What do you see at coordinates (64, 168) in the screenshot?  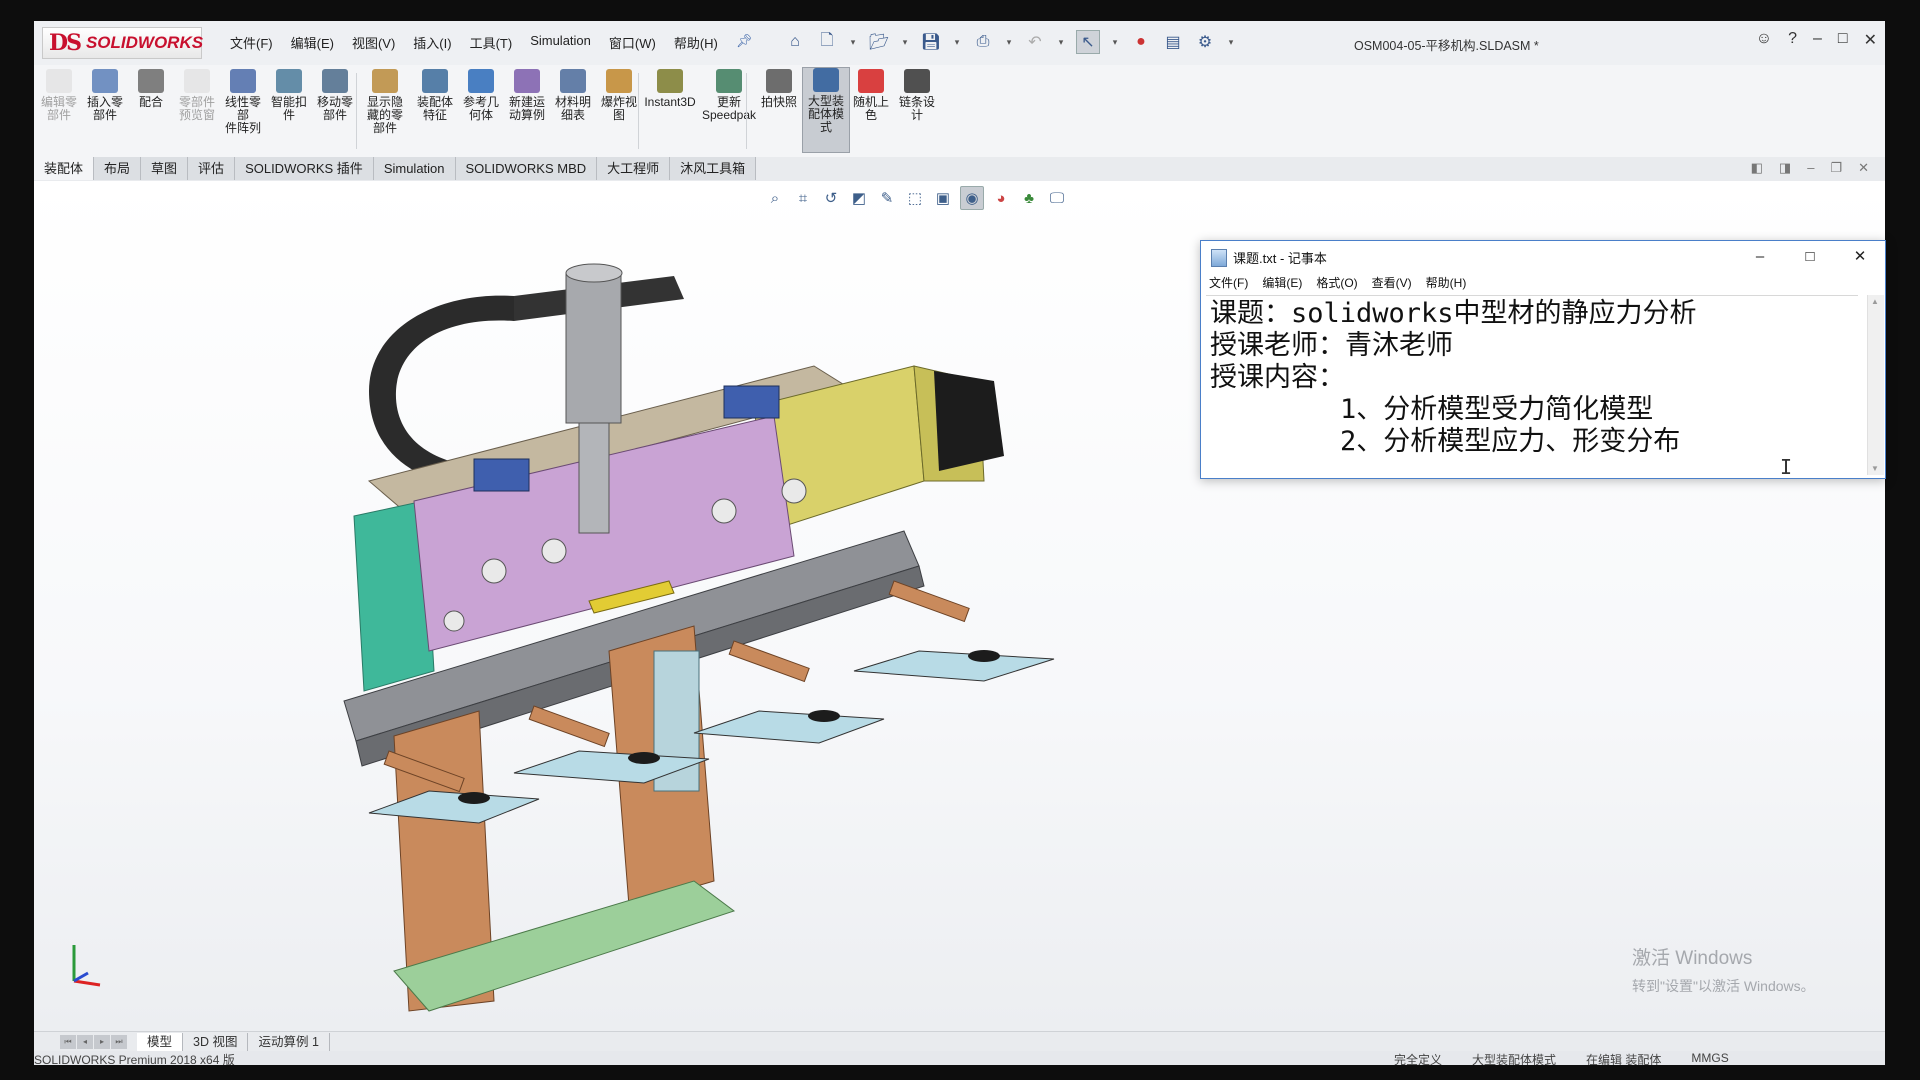 I see `command-tab: 装配体` at bounding box center [64, 168].